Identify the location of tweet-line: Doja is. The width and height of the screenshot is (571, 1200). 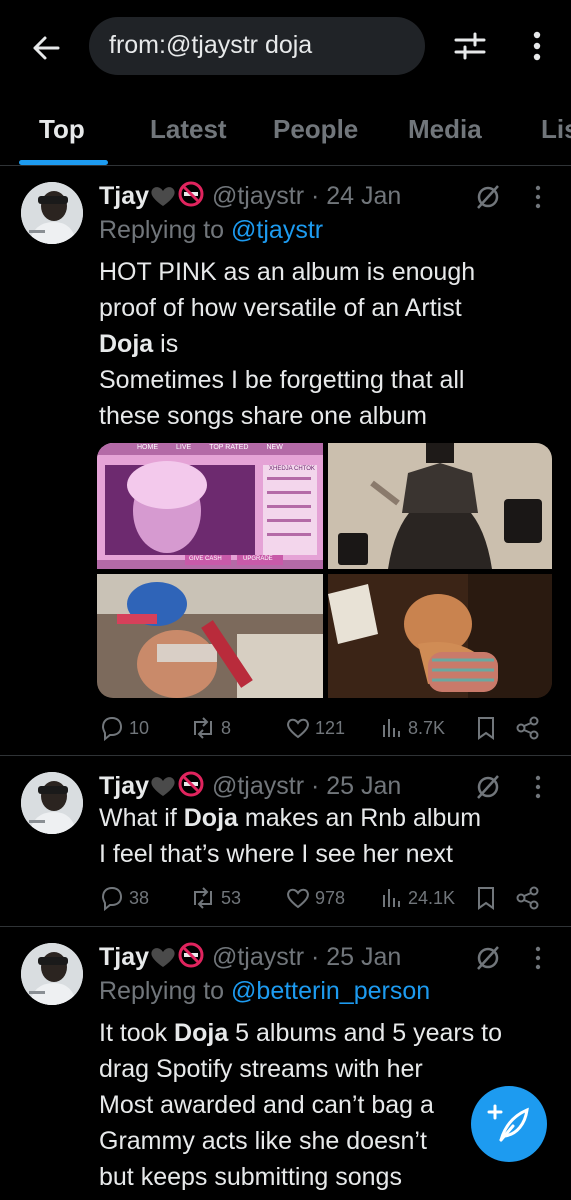
(139, 344).